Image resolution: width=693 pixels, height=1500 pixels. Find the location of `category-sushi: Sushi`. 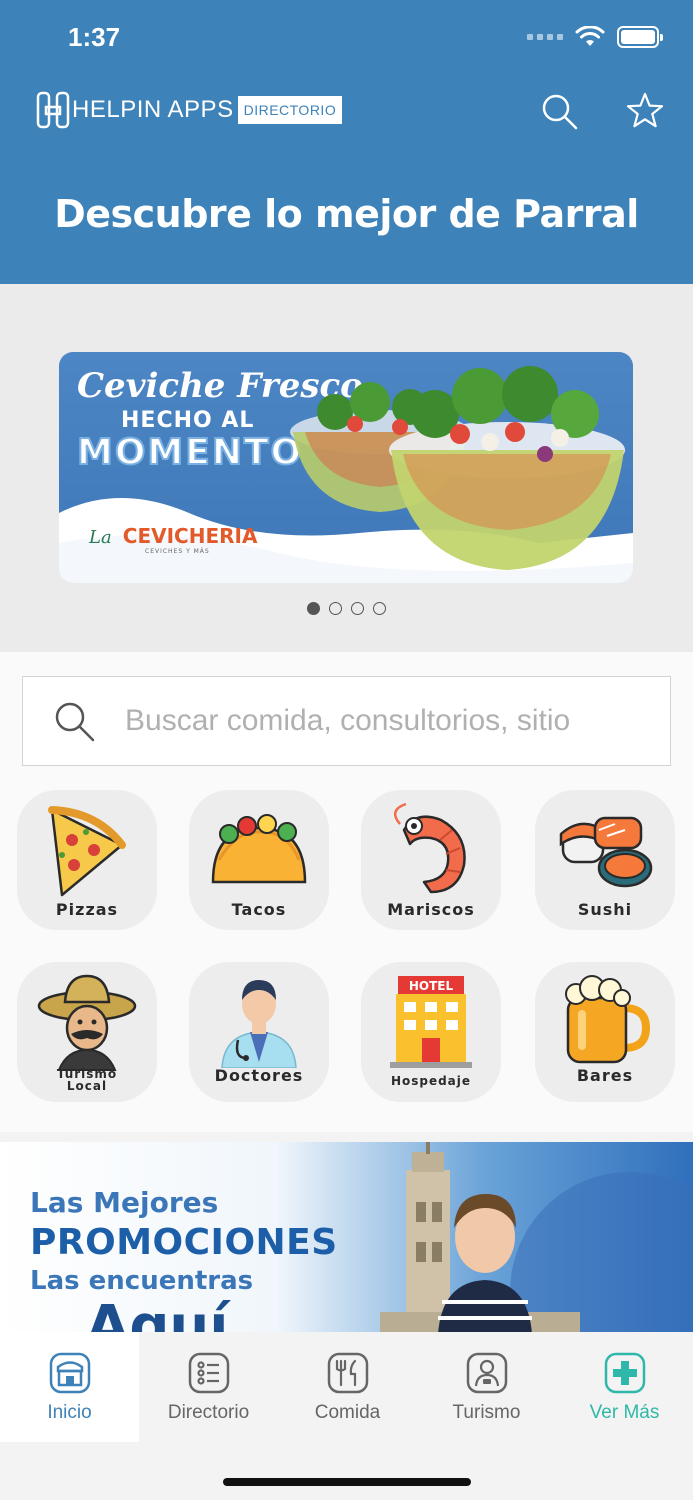

category-sushi: Sushi is located at coordinates (605, 860).